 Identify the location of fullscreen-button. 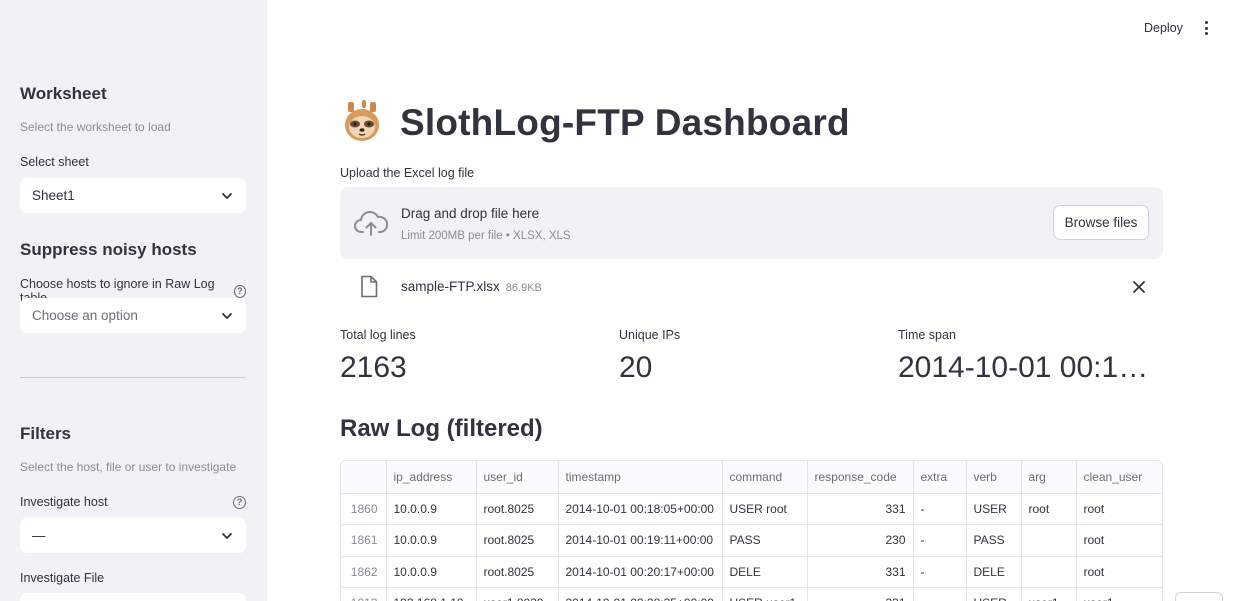
(1199, 596).